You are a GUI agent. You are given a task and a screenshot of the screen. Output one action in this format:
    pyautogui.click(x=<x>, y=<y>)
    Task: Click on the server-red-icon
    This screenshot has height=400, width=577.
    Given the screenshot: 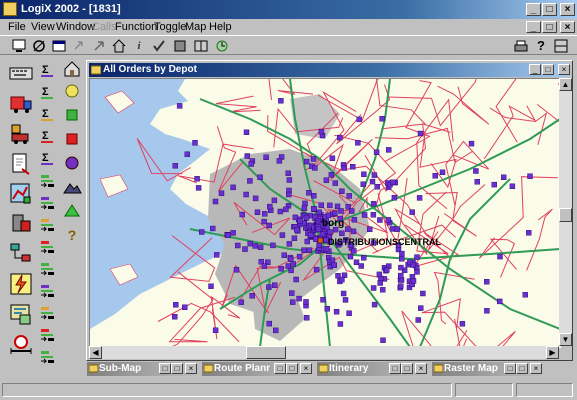 What is the action you would take?
    pyautogui.click(x=21, y=224)
    